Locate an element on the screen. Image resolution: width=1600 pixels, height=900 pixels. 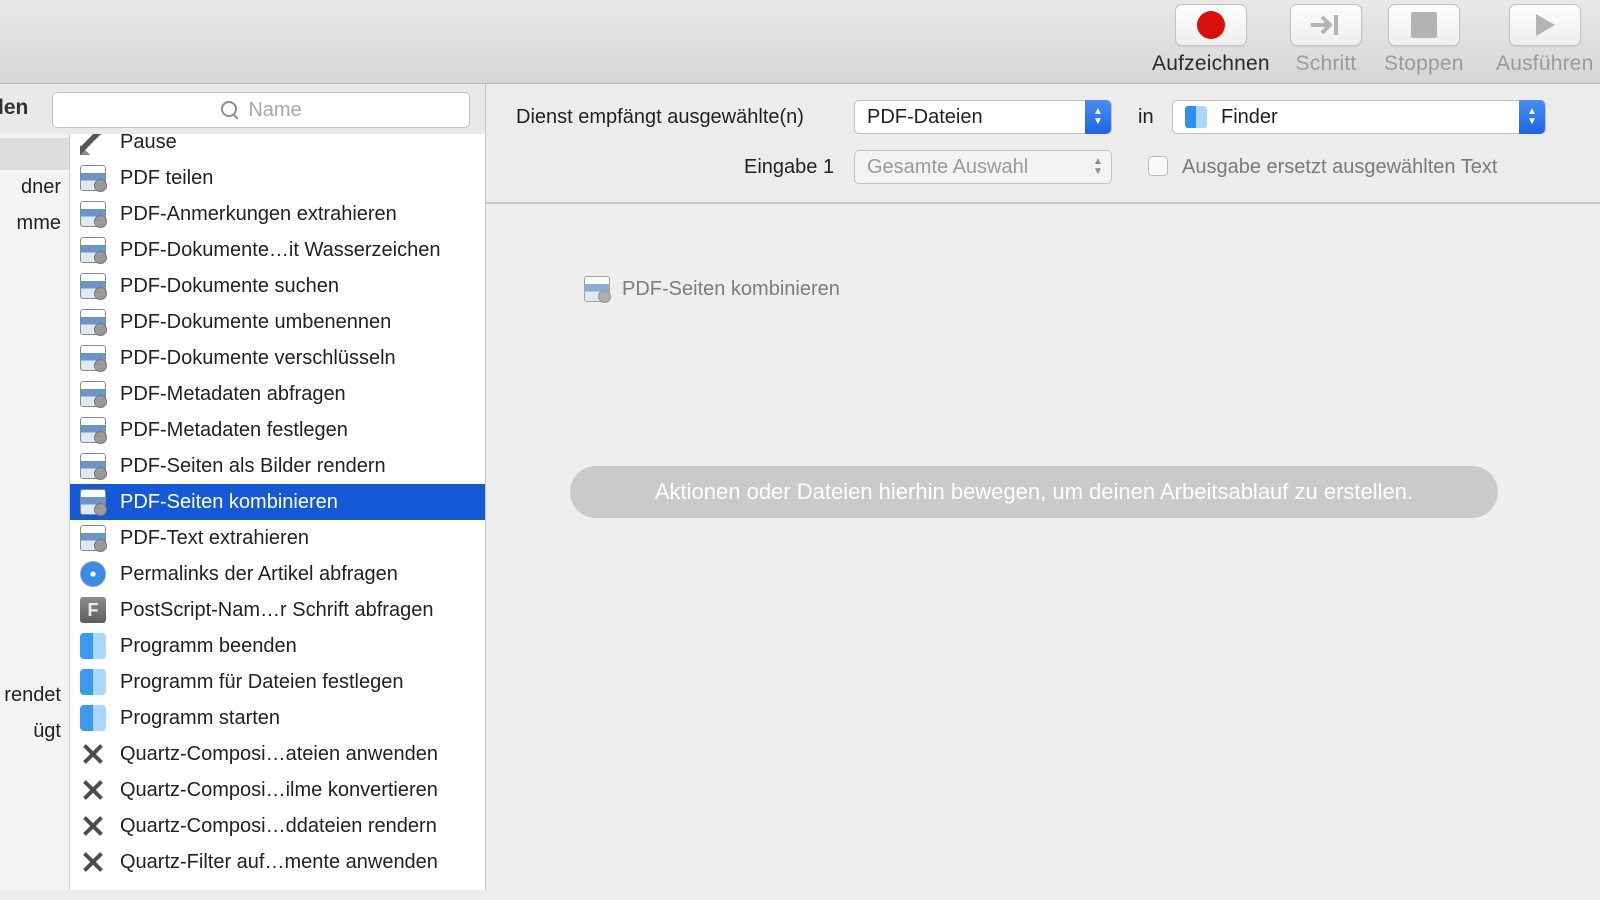
action-item-label: PostScript-Nam…r Schrift abfragen is located at coordinates (277, 609).